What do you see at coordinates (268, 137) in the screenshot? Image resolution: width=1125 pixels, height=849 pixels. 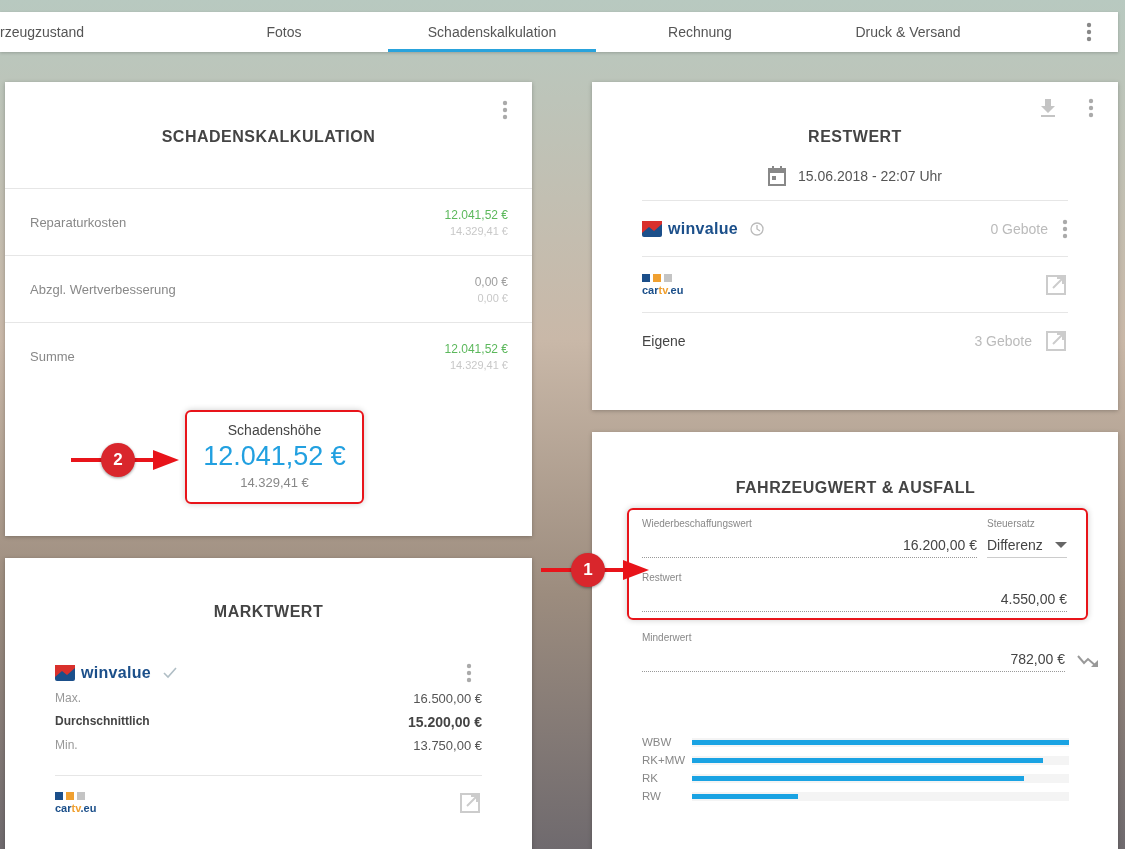 I see `card-title: SCHADENSKALKULATION` at bounding box center [268, 137].